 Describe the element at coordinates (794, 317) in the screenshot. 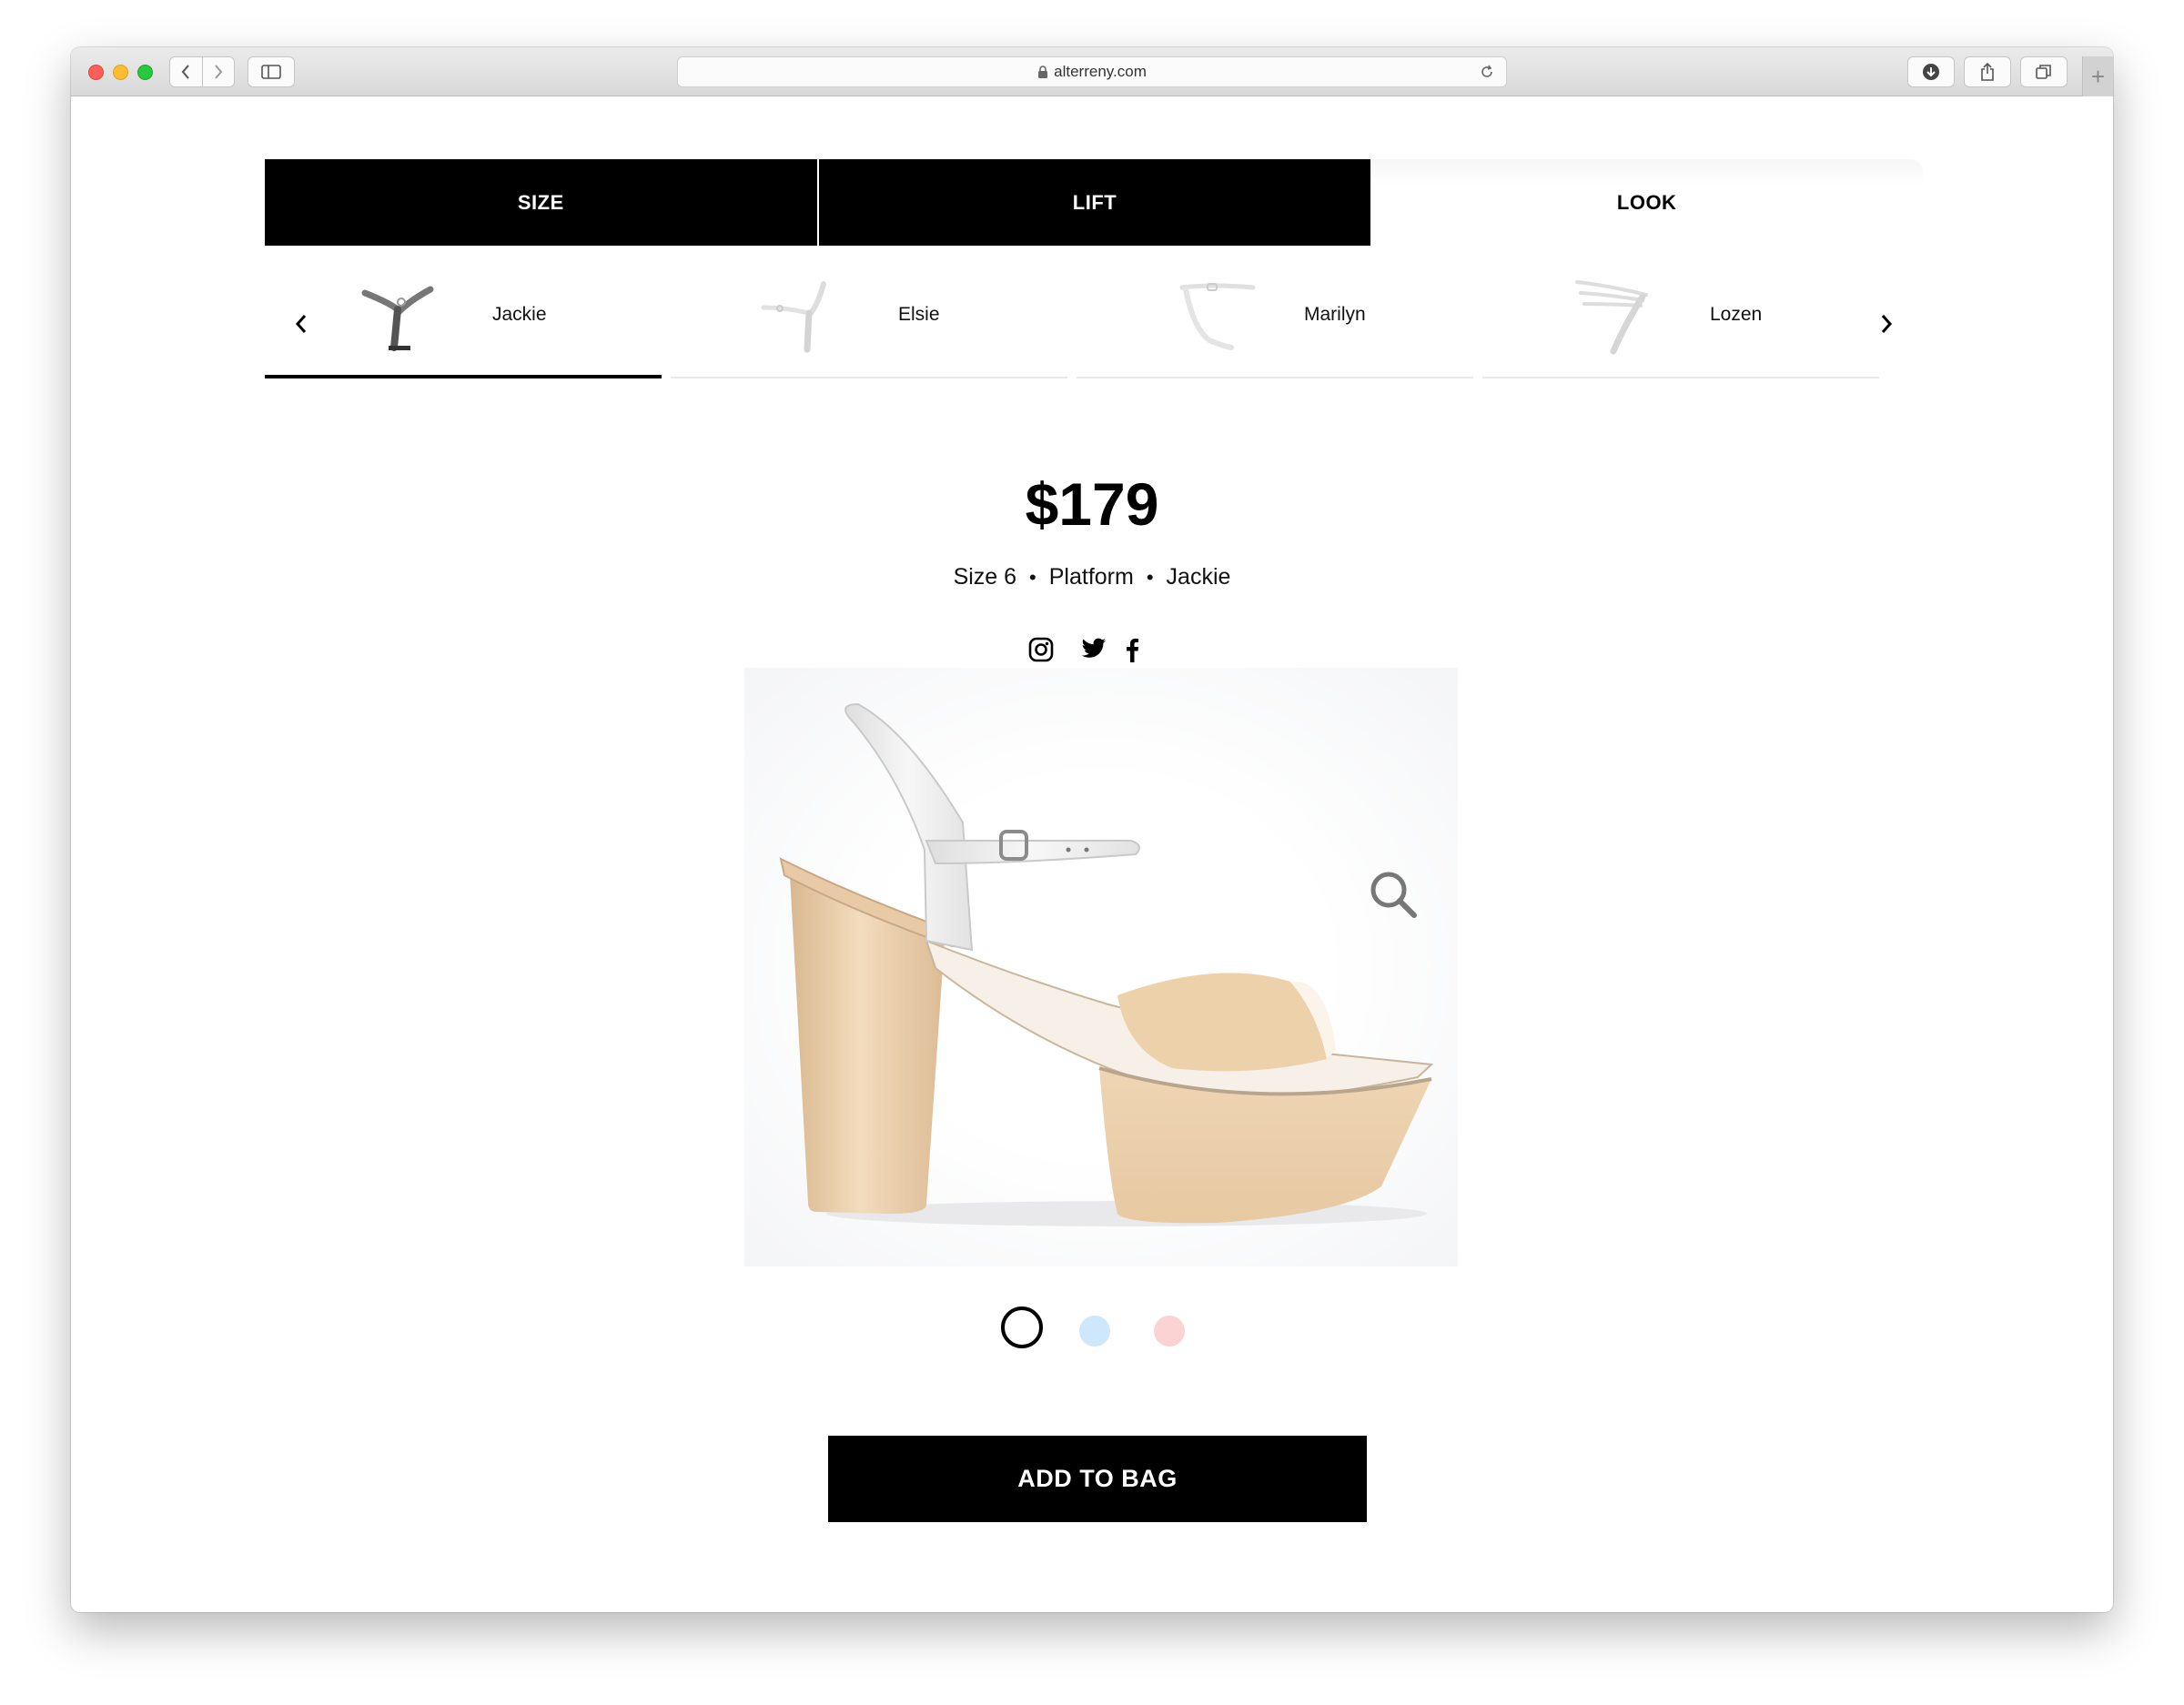

I see `elsie-thumbnail` at that location.